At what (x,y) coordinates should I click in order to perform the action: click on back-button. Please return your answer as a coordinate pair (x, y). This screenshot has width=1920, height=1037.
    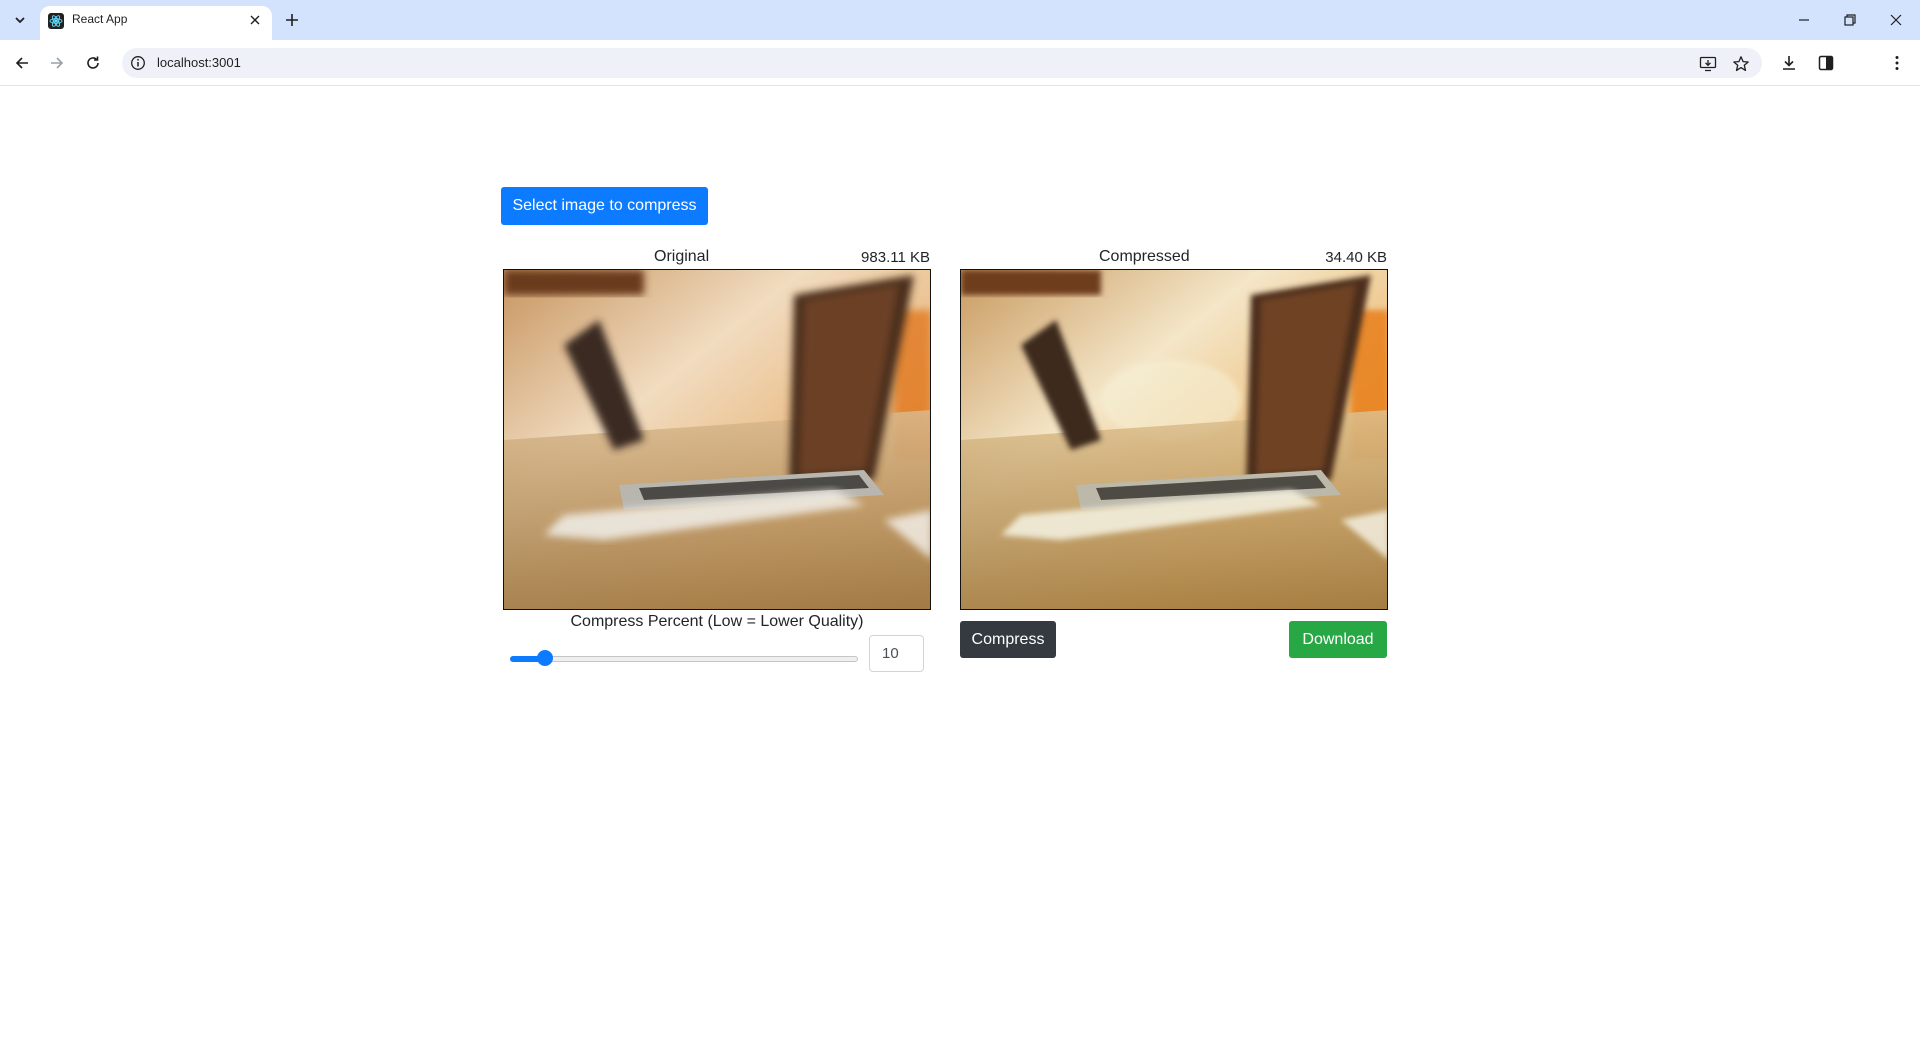
    Looking at the image, I should click on (22, 63).